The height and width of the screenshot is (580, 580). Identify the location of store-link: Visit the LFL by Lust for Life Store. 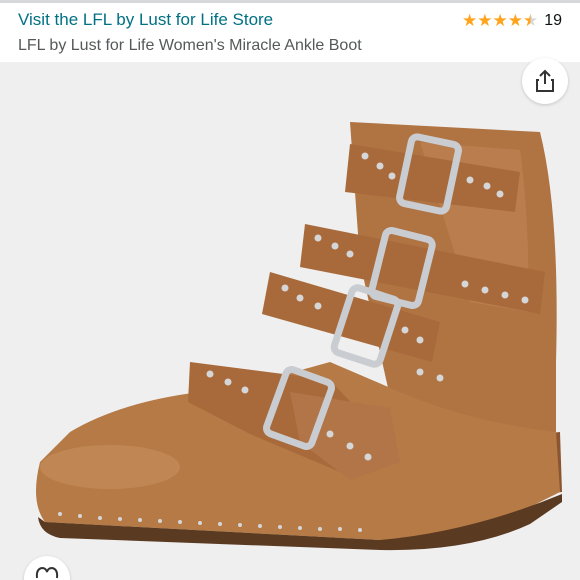
(145, 20).